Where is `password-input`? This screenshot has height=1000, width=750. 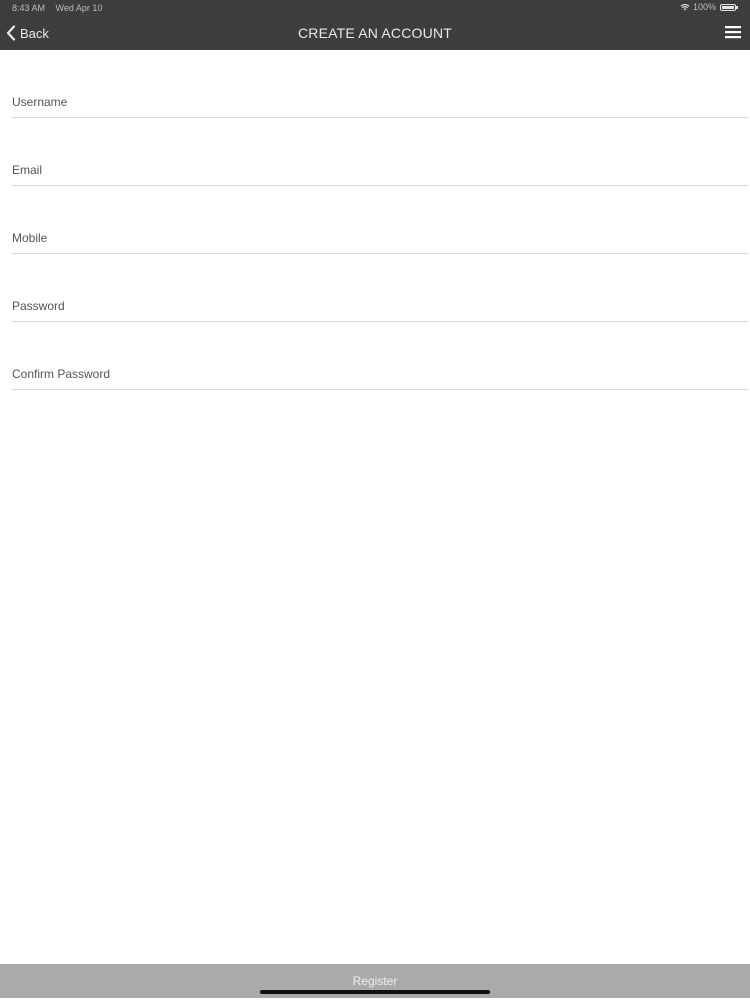
password-input is located at coordinates (380, 306).